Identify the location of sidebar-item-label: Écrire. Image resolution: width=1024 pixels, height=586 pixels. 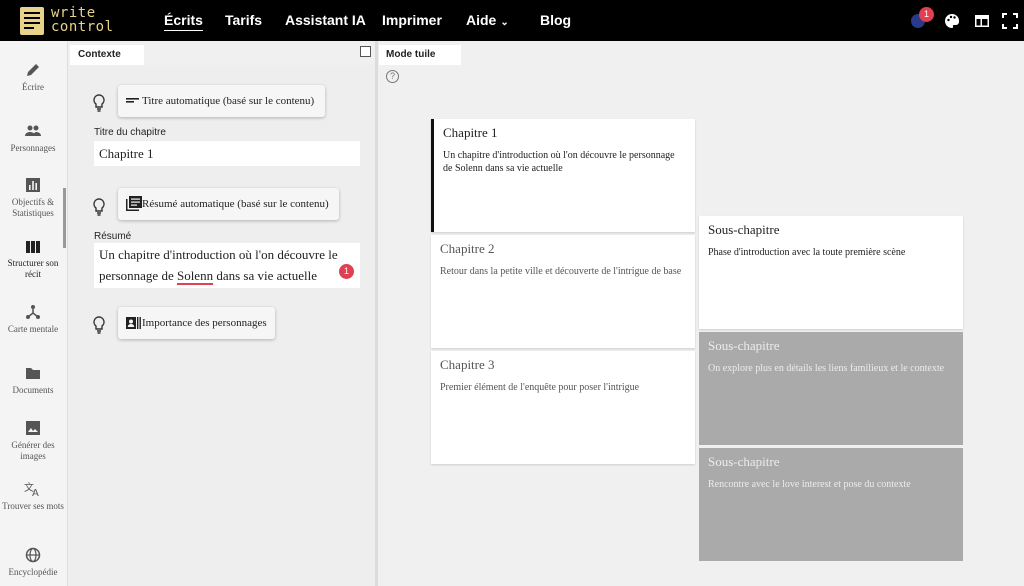
(33, 87).